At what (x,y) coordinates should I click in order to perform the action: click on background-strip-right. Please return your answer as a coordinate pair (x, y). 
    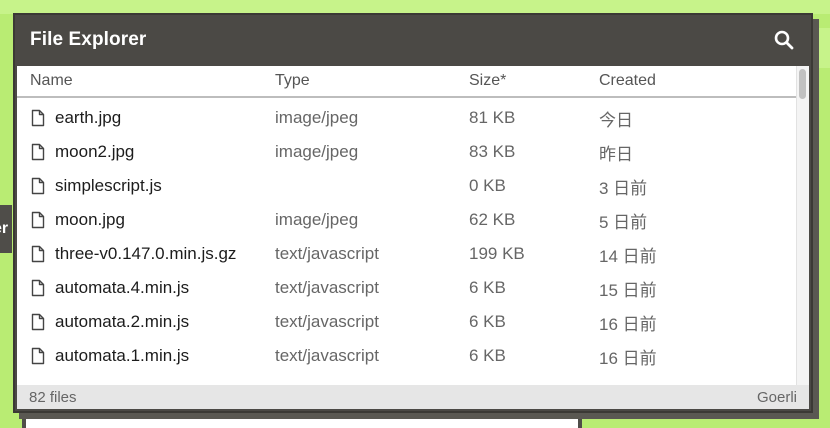
    Looking at the image, I should click on (824, 48).